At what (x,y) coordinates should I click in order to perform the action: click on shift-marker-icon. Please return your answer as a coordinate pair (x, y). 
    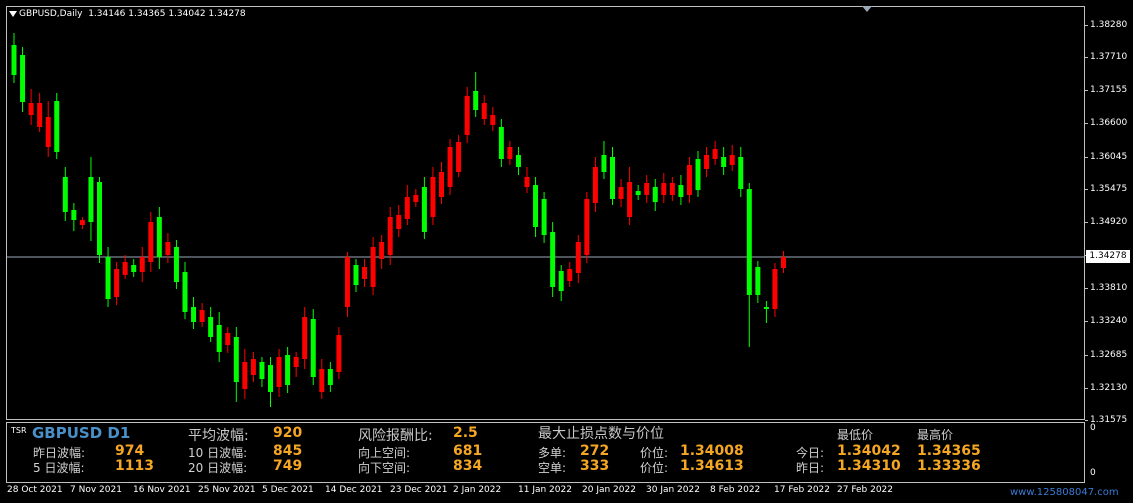
    Looking at the image, I should click on (867, 9).